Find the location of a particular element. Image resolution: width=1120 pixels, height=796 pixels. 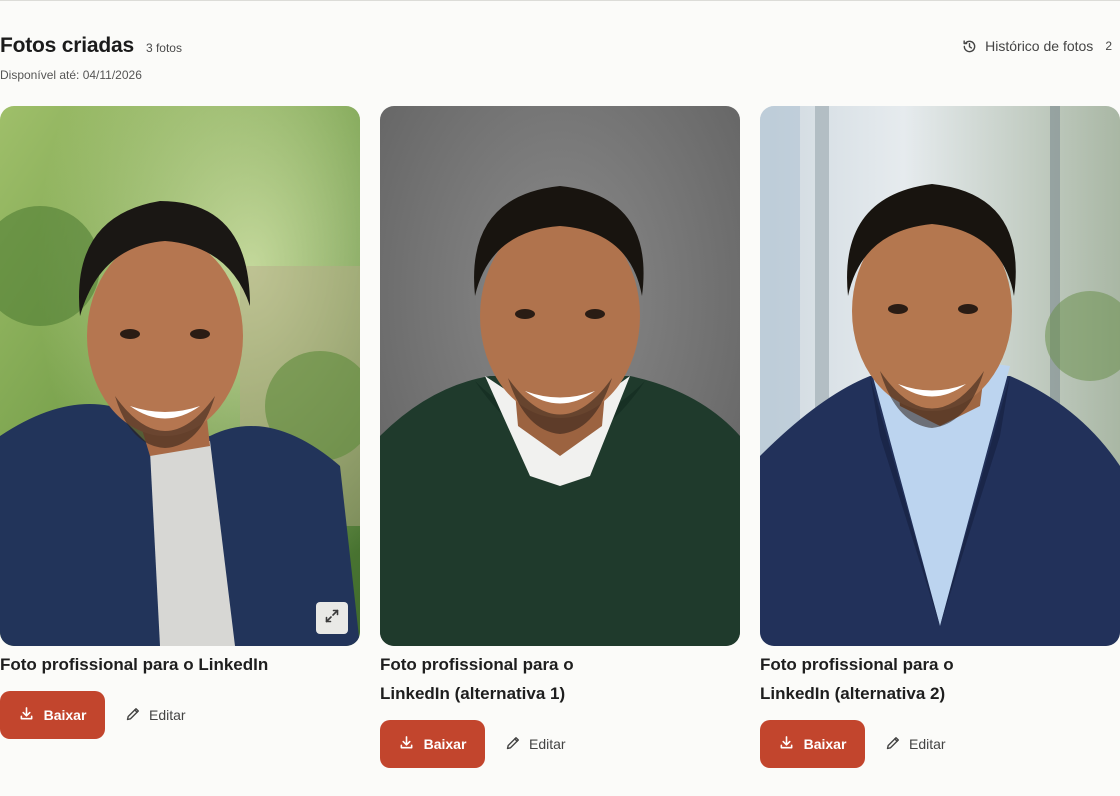

expand-button is located at coordinates (332, 618).